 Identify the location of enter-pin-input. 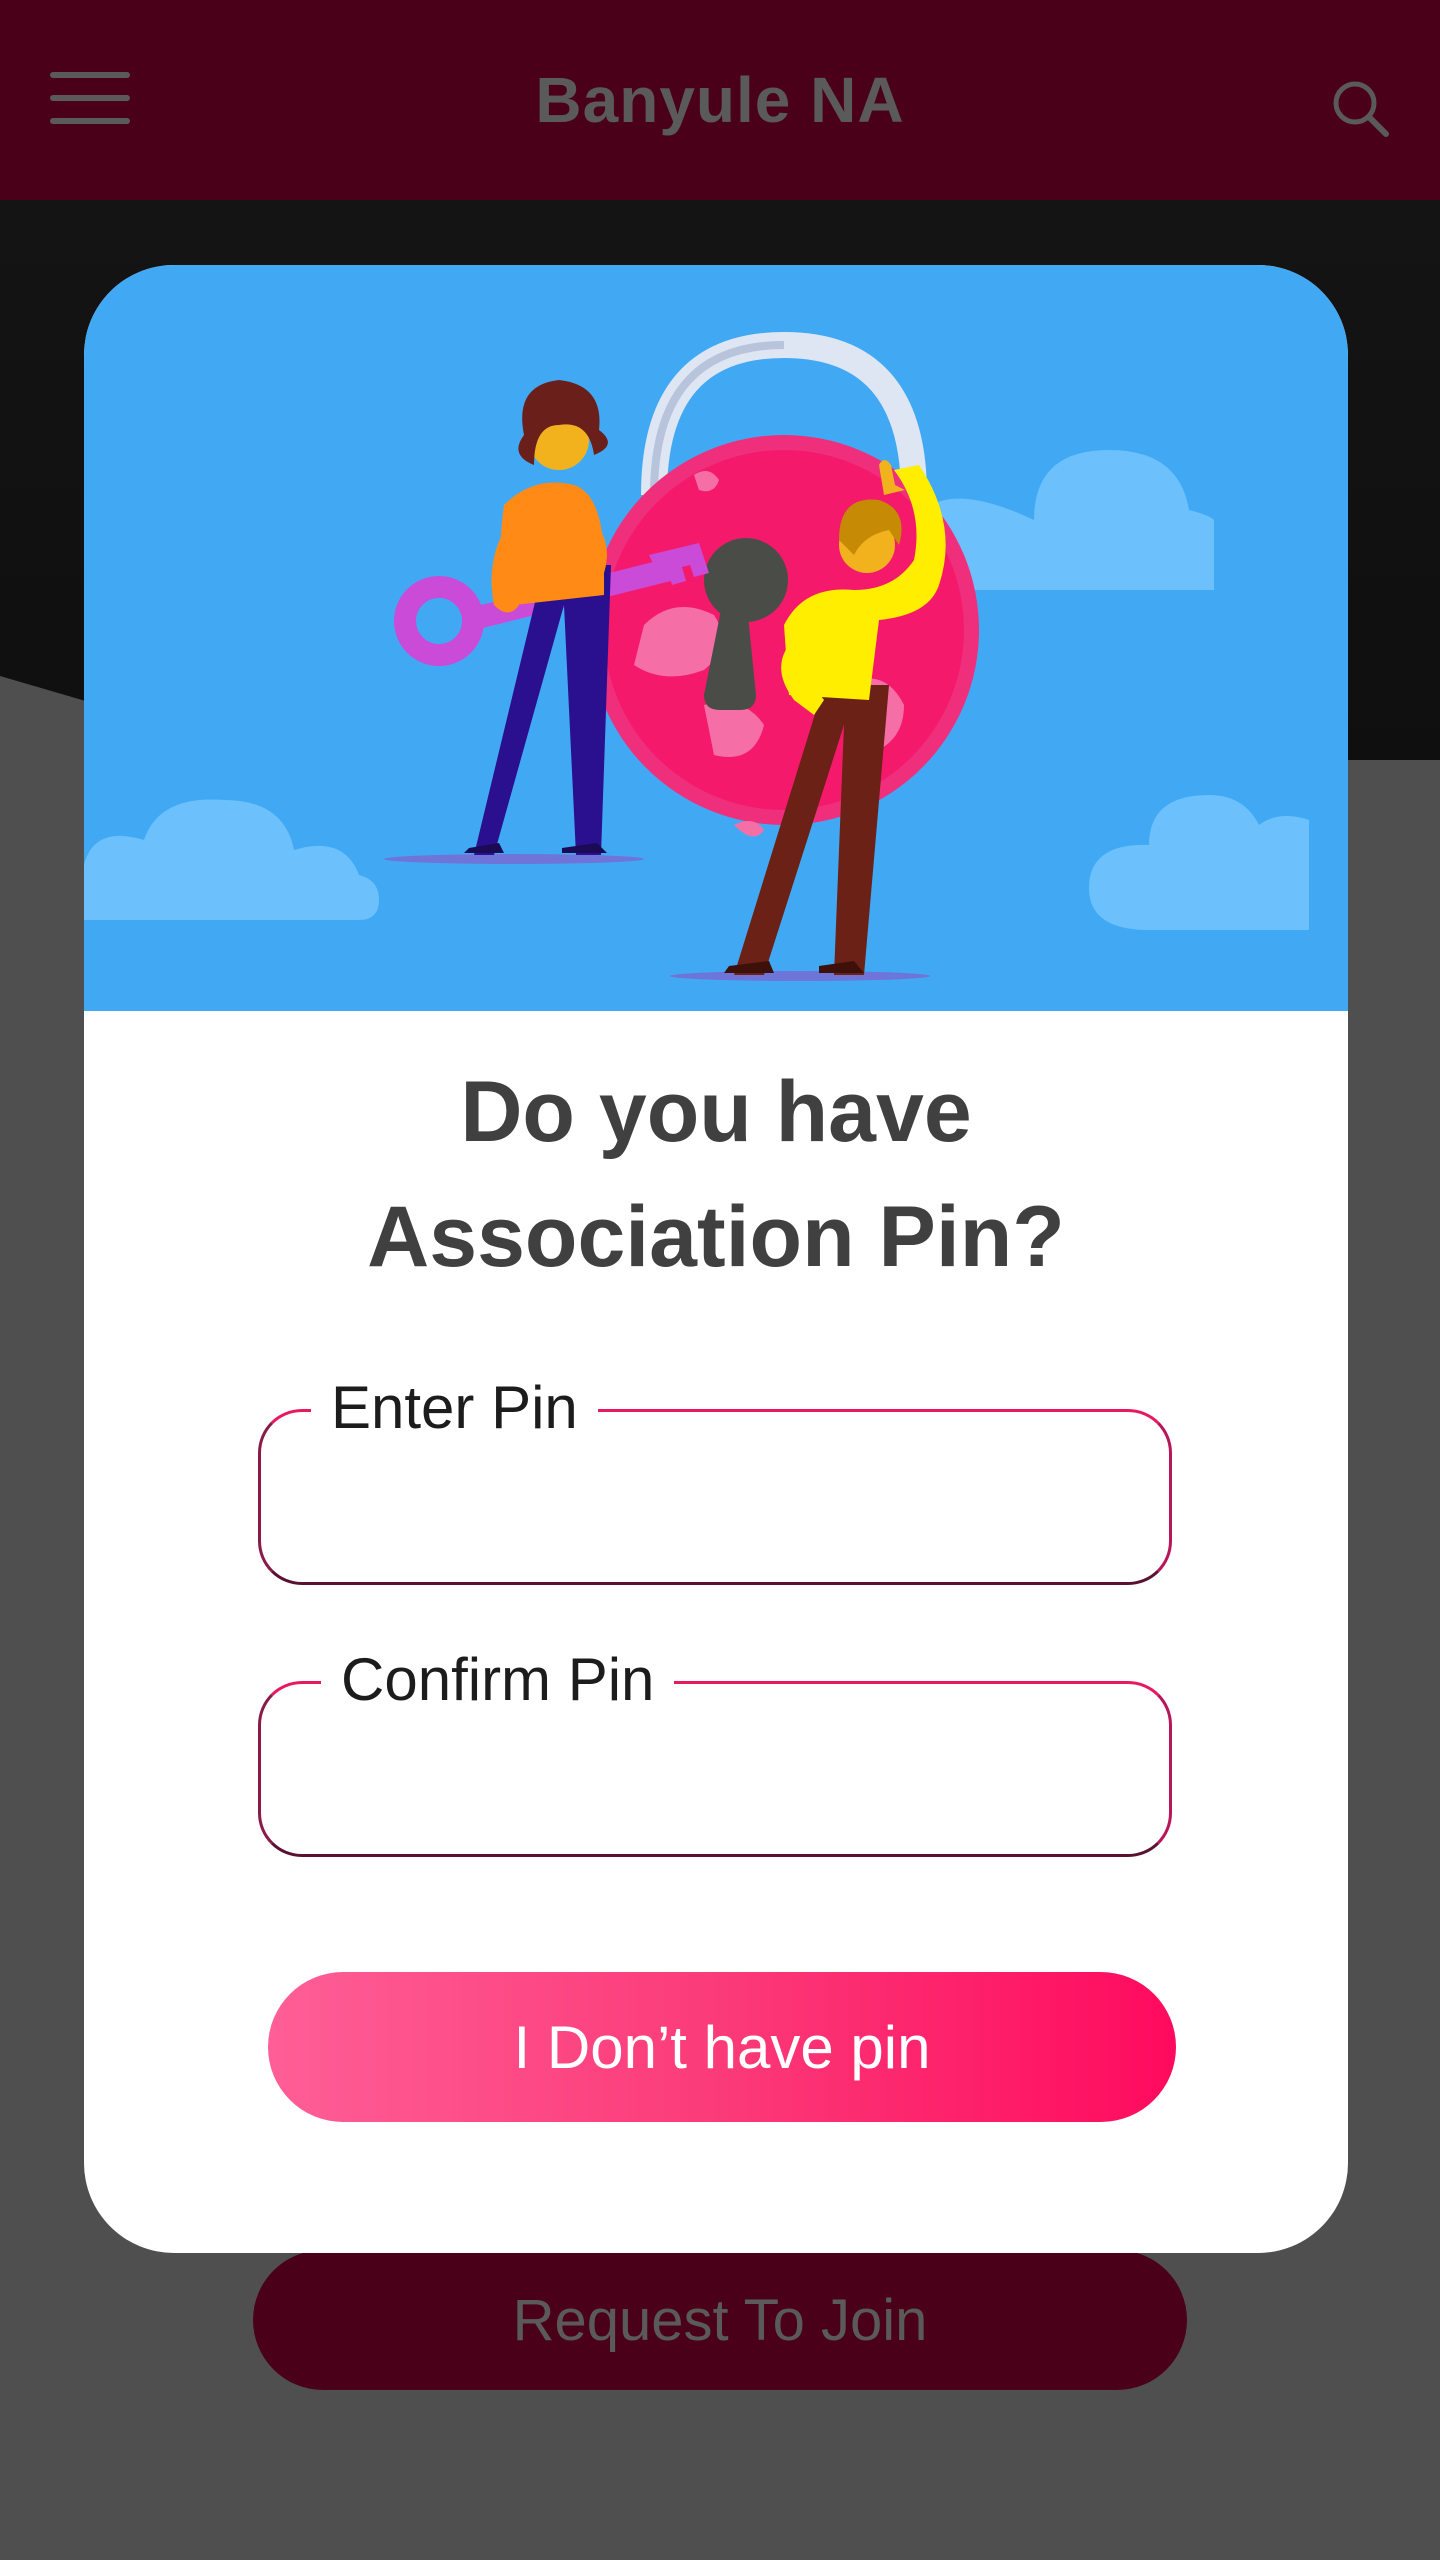
(718, 1503).